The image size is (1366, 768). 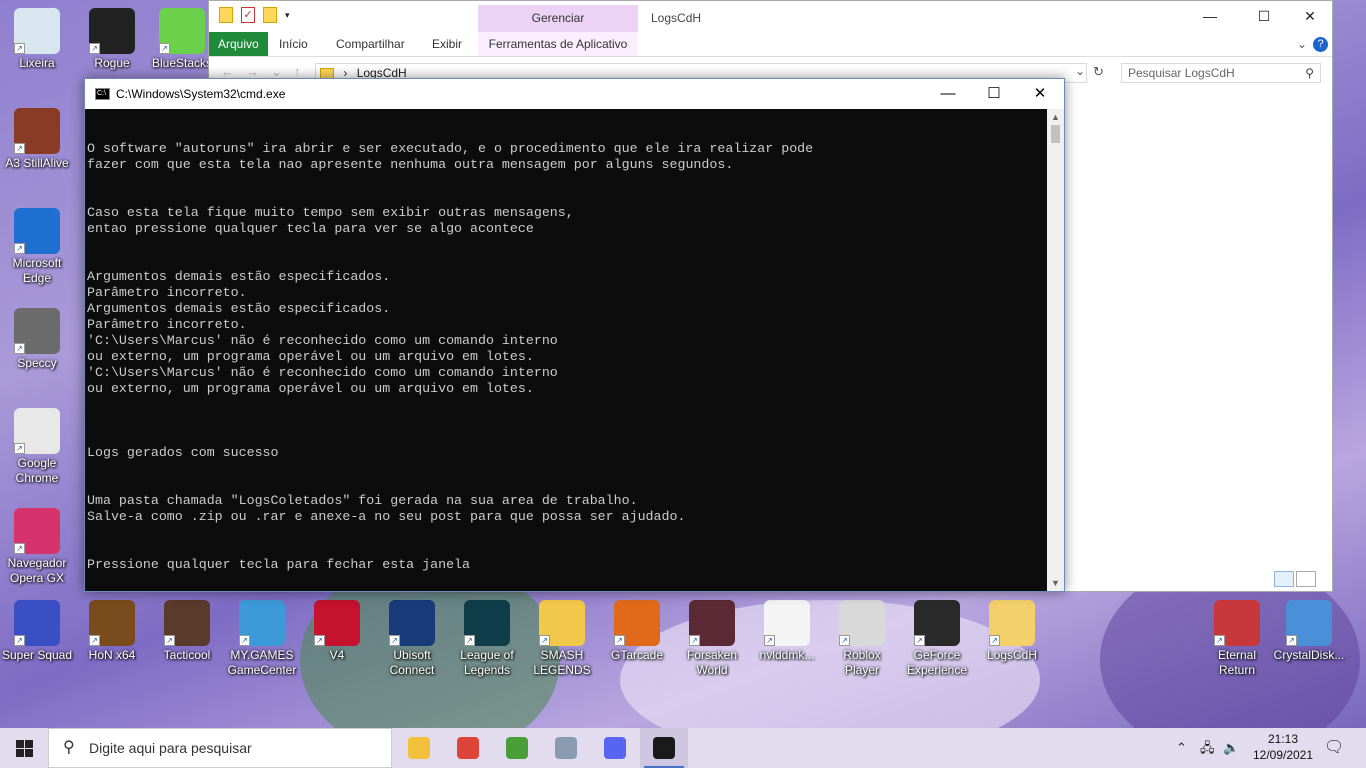 I want to click on microsoft-edge-icon: ↗, so click(x=37, y=231).